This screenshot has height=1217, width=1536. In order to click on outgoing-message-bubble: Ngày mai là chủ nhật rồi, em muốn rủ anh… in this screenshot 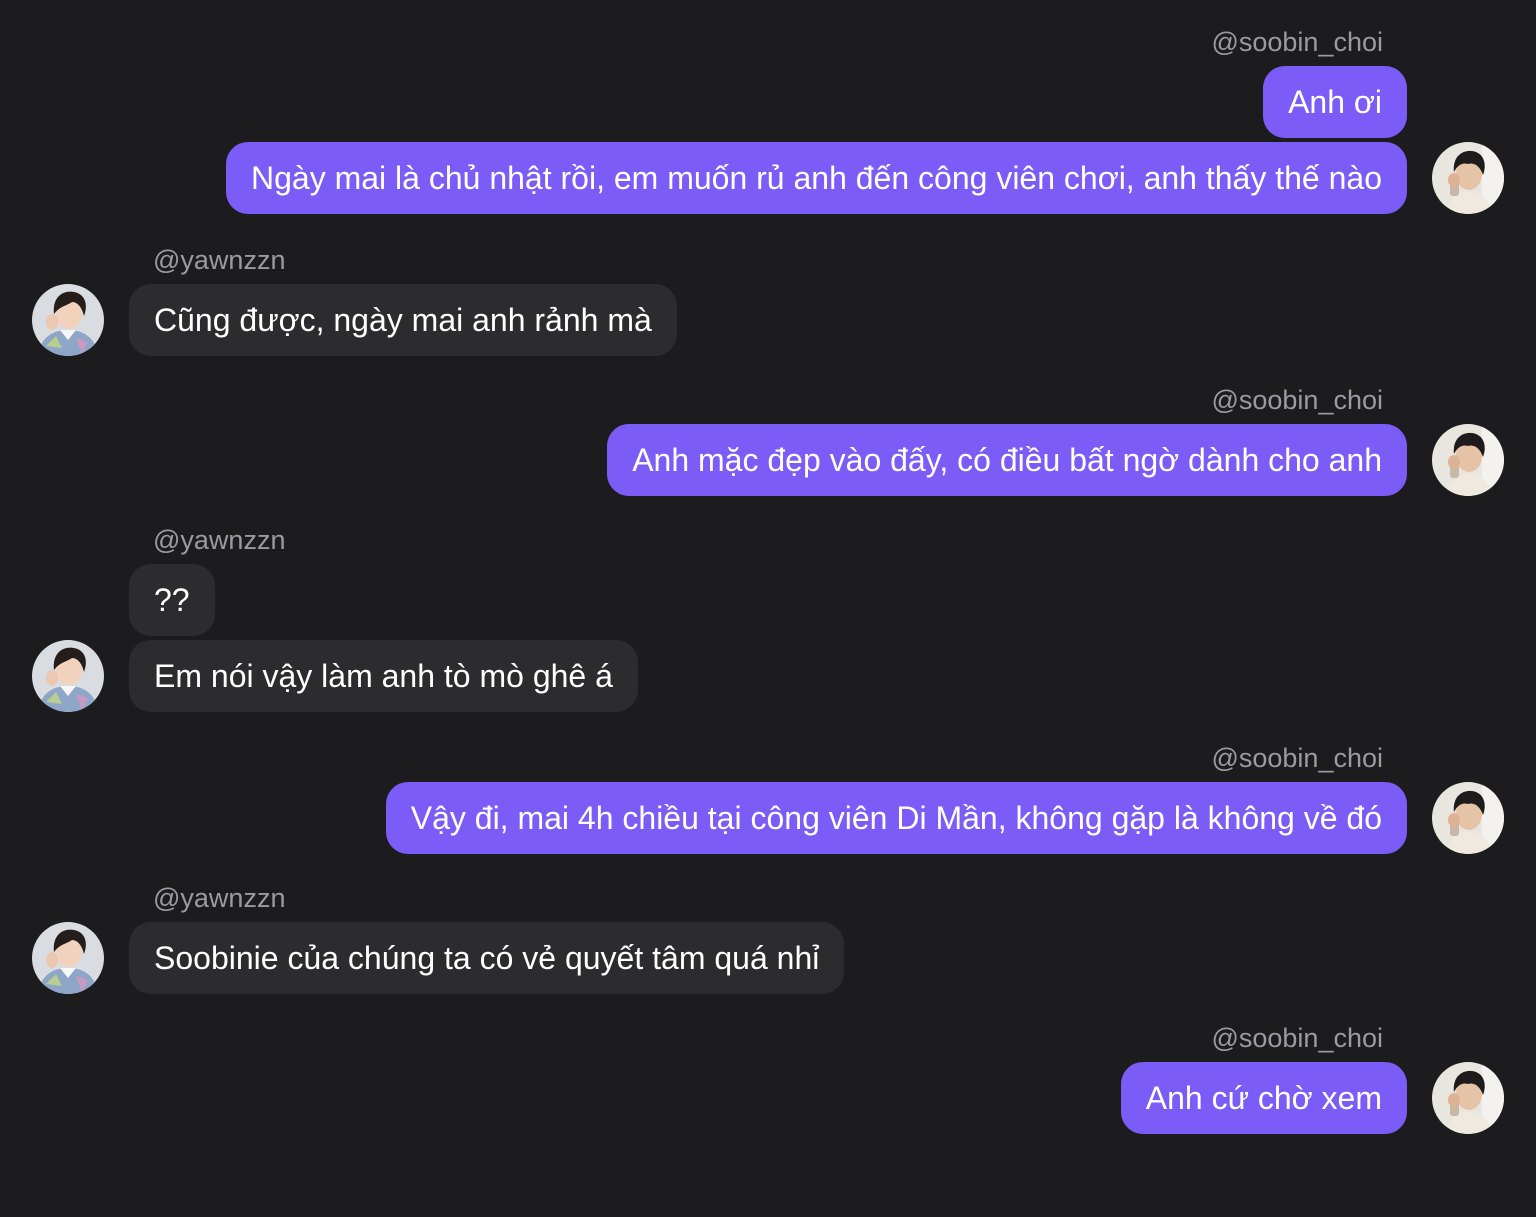, I will do `click(816, 178)`.